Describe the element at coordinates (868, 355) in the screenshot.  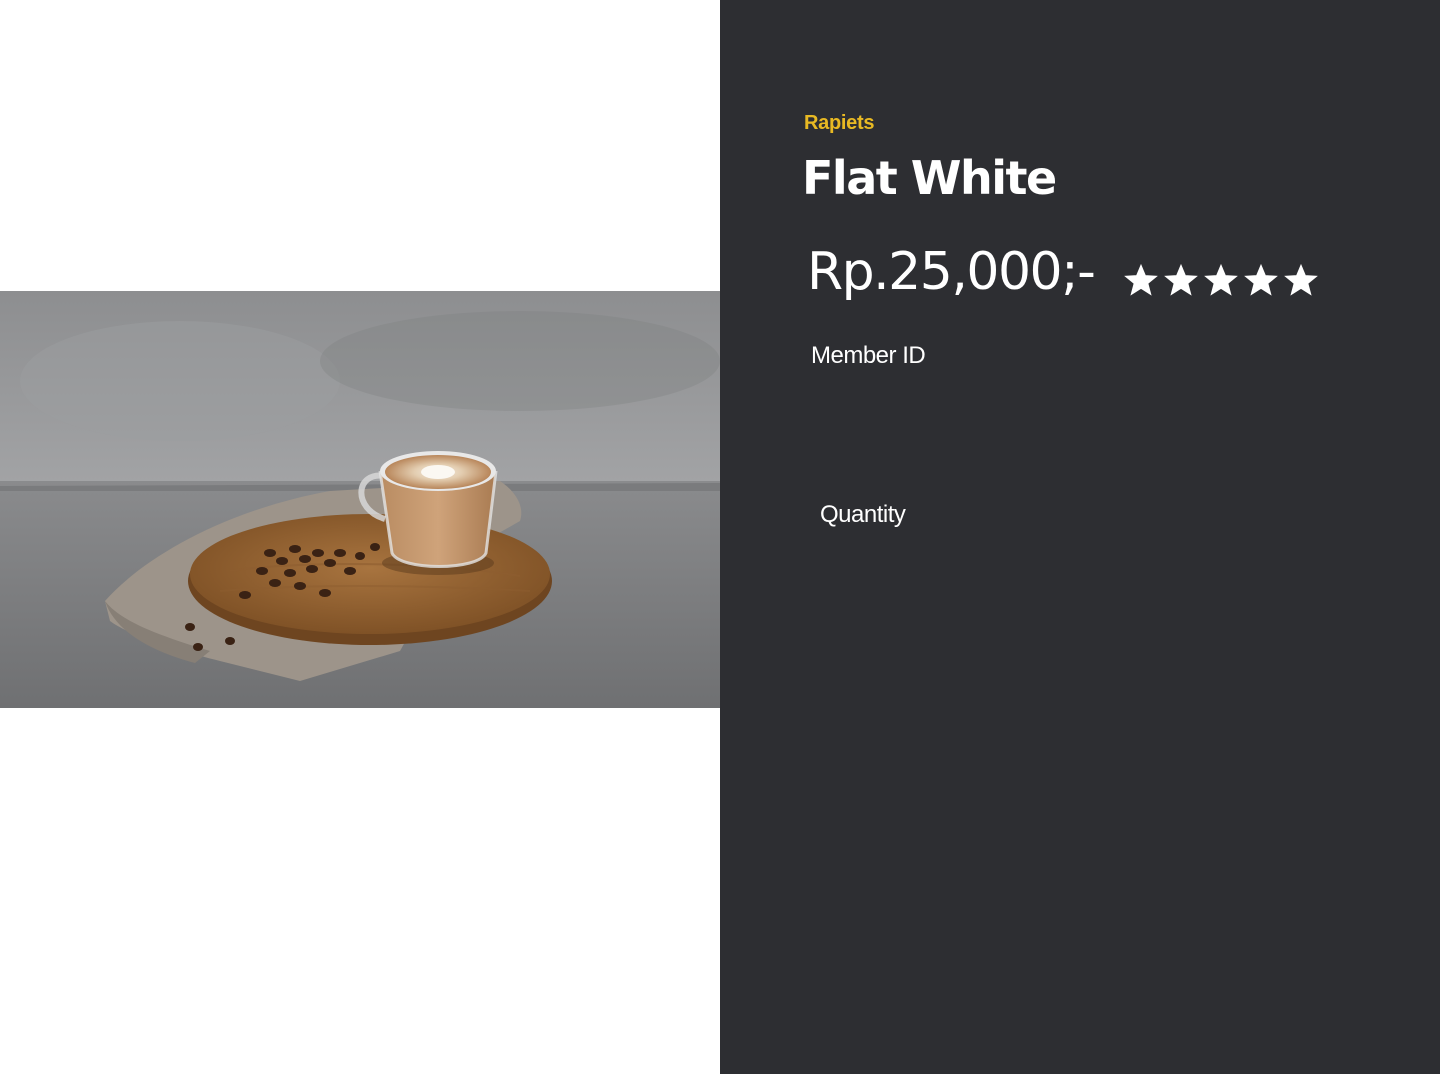
I see `member-id-label: Member ID` at that location.